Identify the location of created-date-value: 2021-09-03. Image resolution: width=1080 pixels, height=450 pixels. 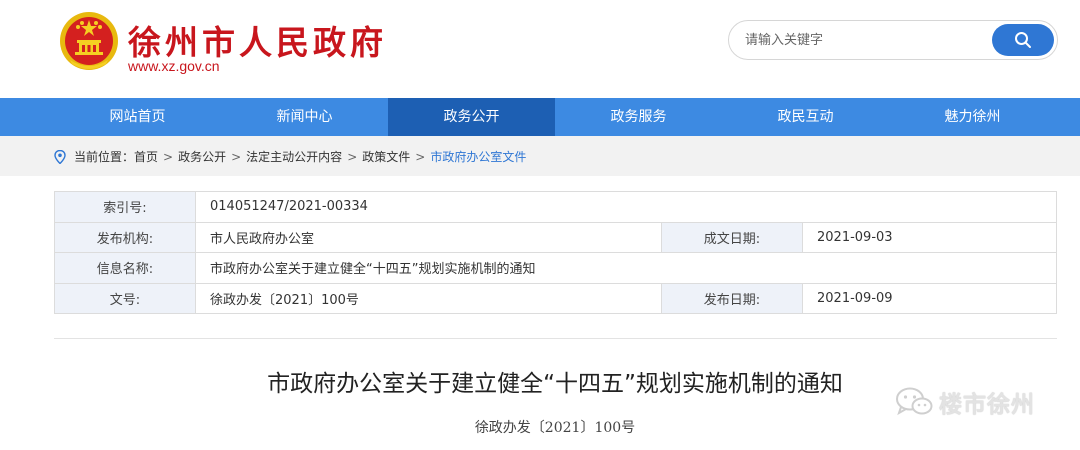
(929, 237).